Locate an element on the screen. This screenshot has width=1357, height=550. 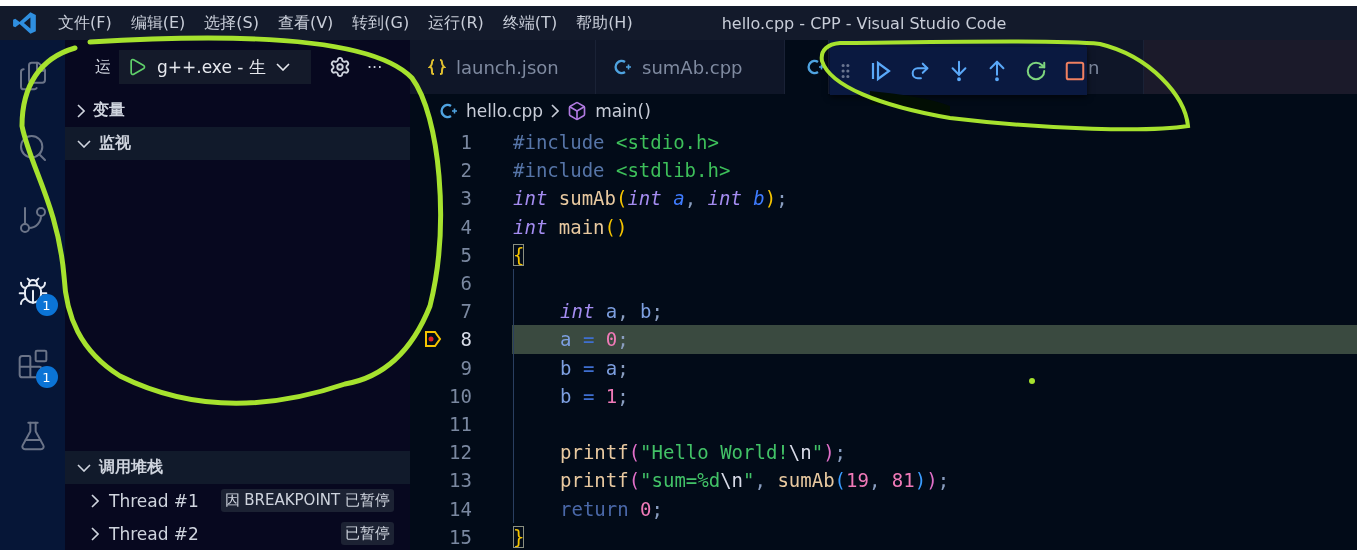
thread-name: Thread #1 is located at coordinates (154, 500).